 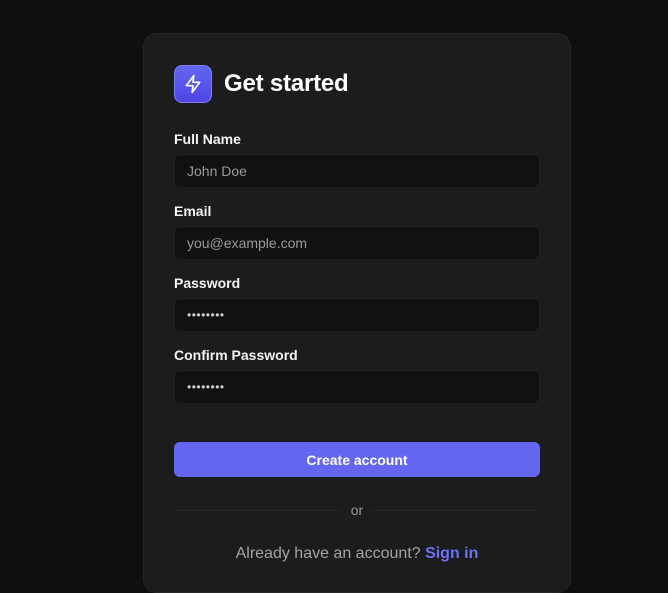 I want to click on signin-prompt-text: Already have an account?, so click(x=328, y=553).